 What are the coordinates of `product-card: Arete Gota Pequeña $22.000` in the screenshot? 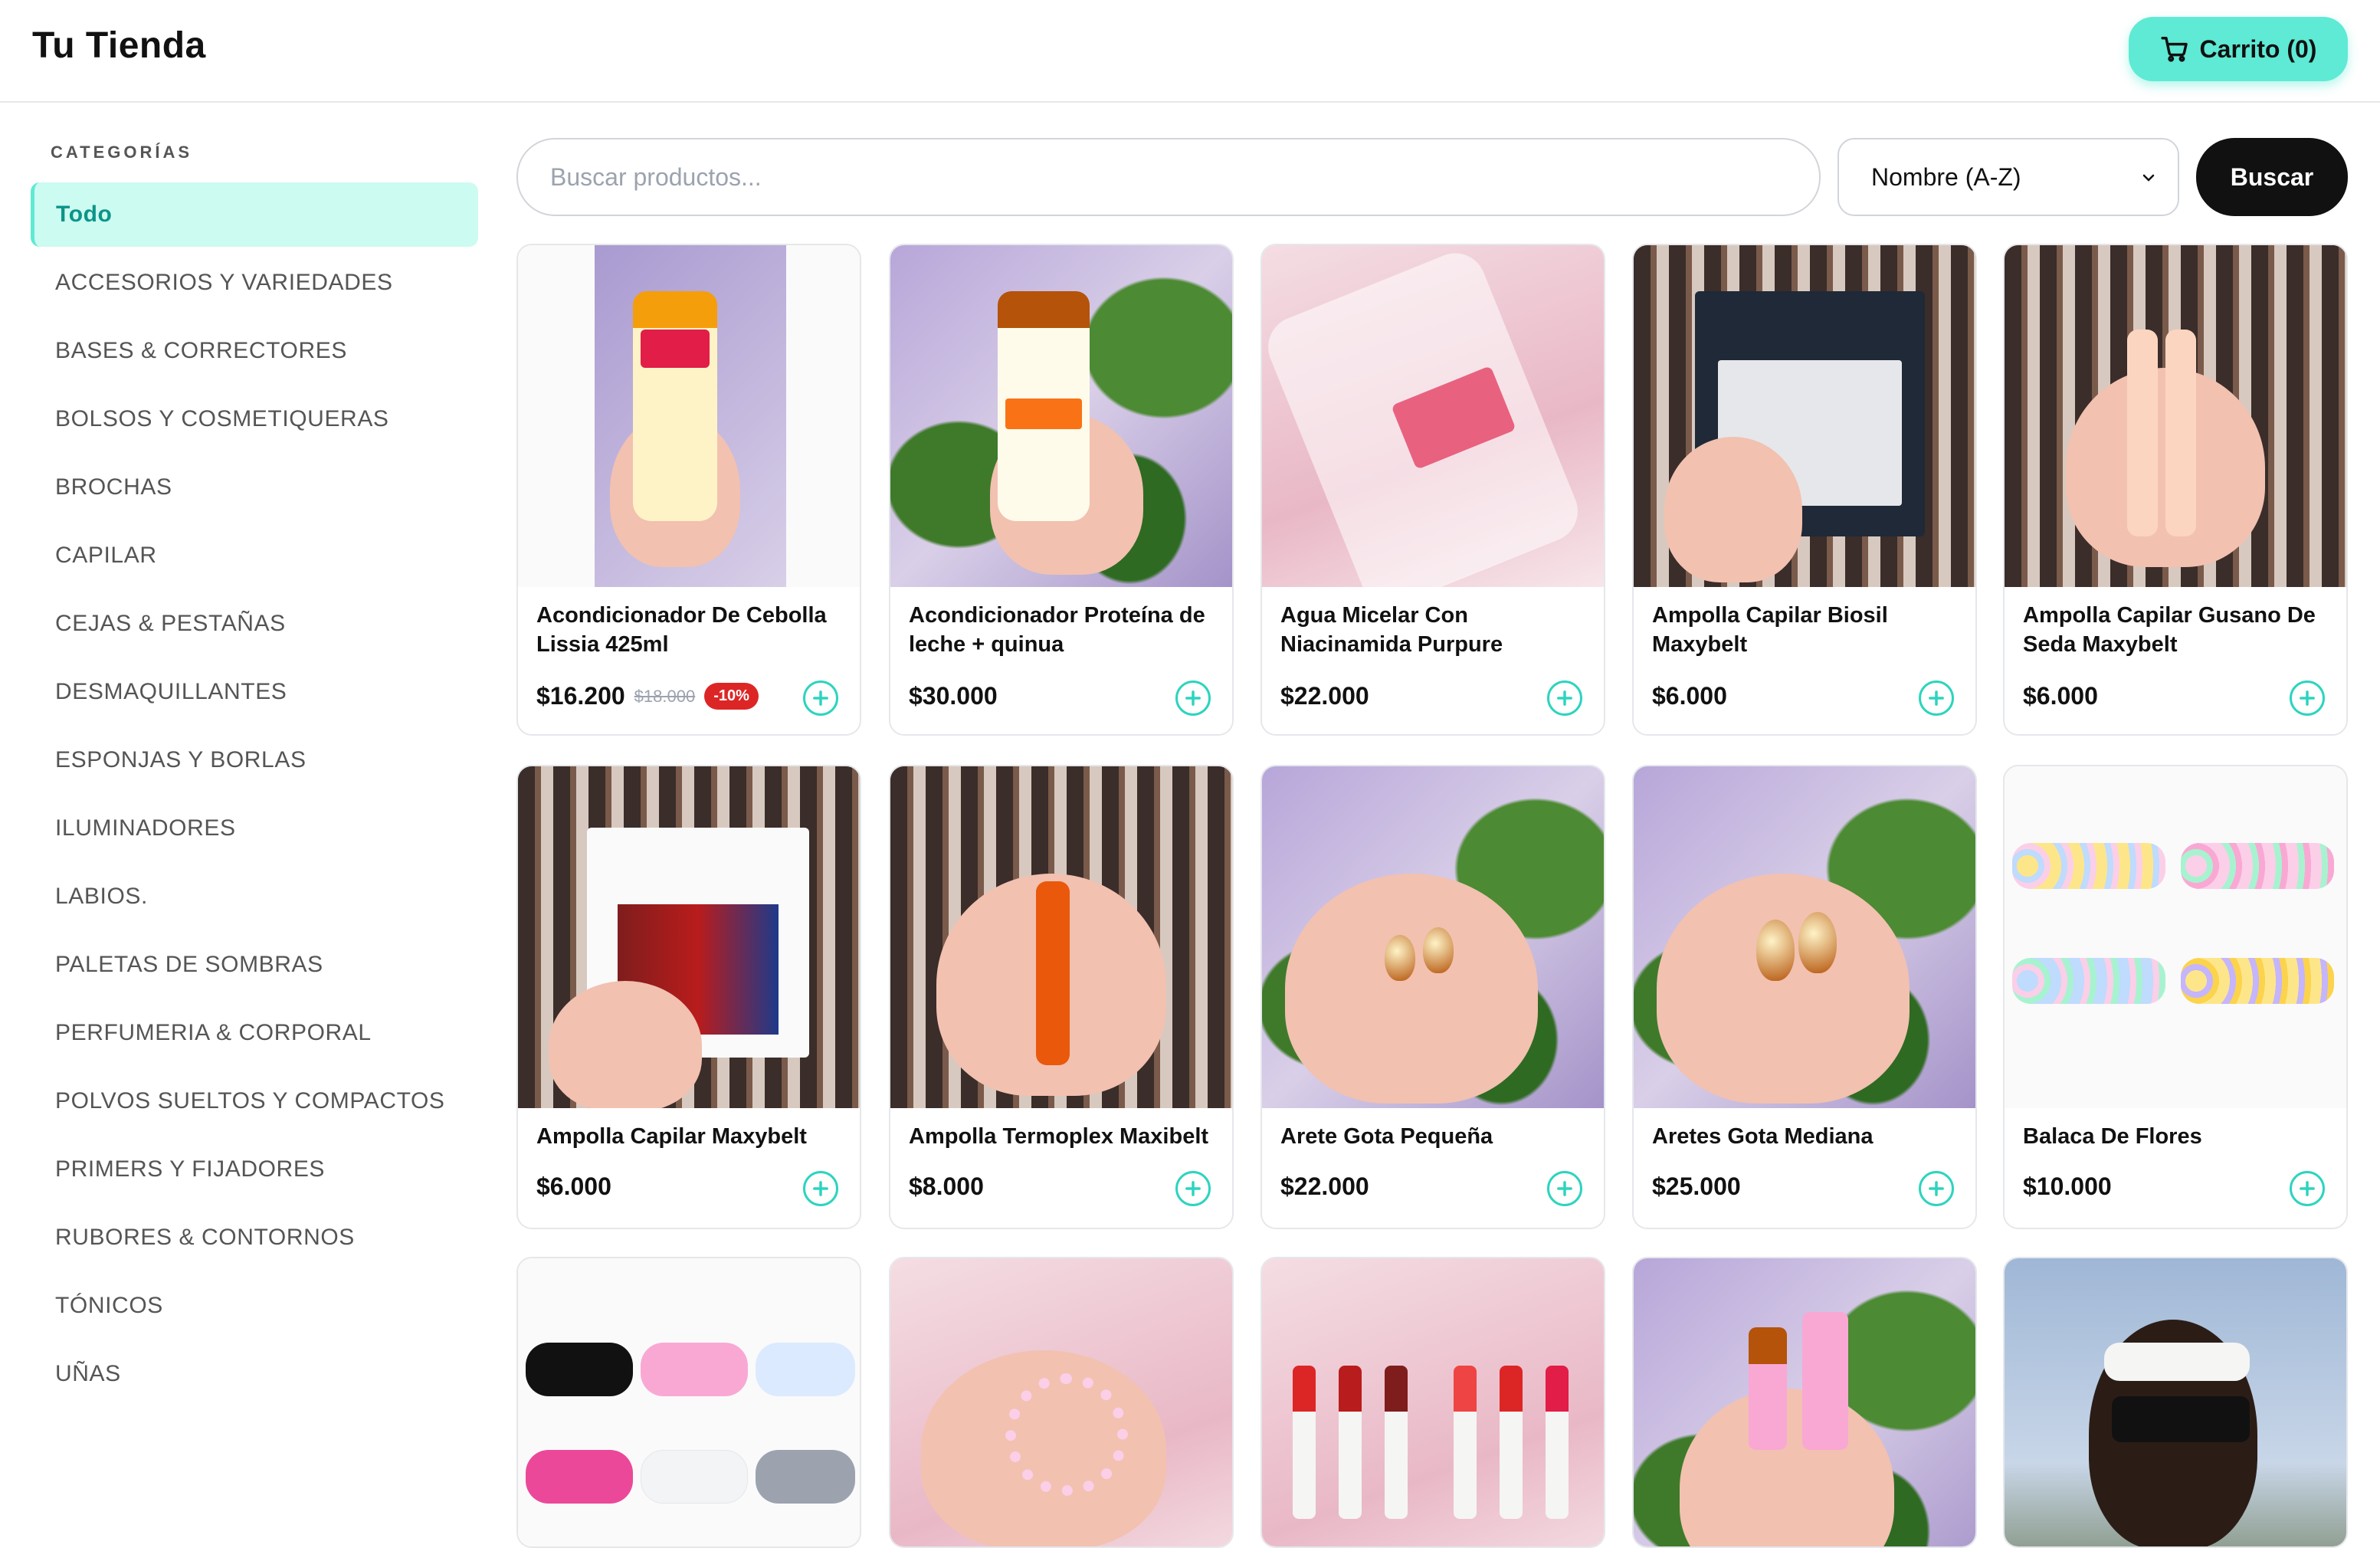 It's located at (1432, 997).